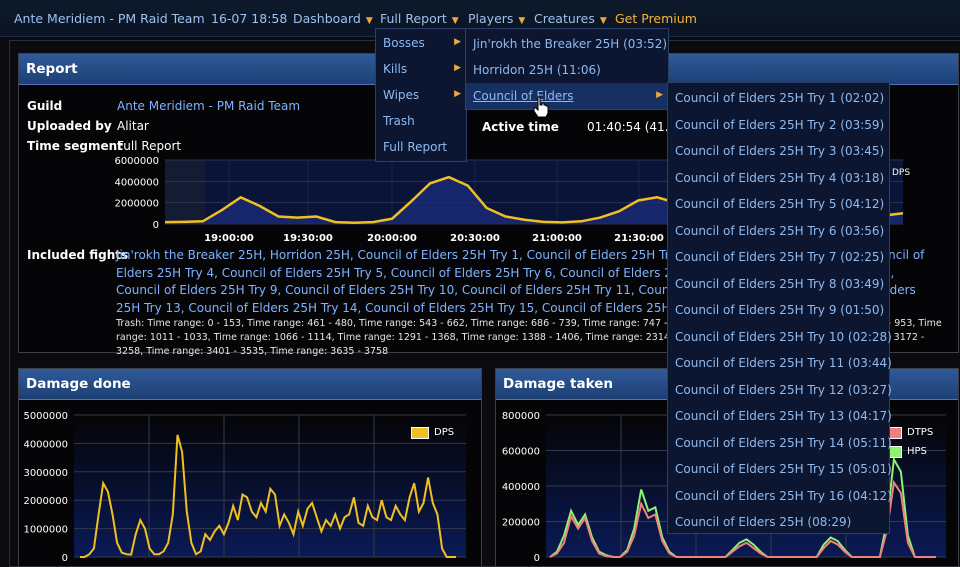 The height and width of the screenshot is (567, 960). Describe the element at coordinates (52, 69) in the screenshot. I see `report-title: Report` at that location.